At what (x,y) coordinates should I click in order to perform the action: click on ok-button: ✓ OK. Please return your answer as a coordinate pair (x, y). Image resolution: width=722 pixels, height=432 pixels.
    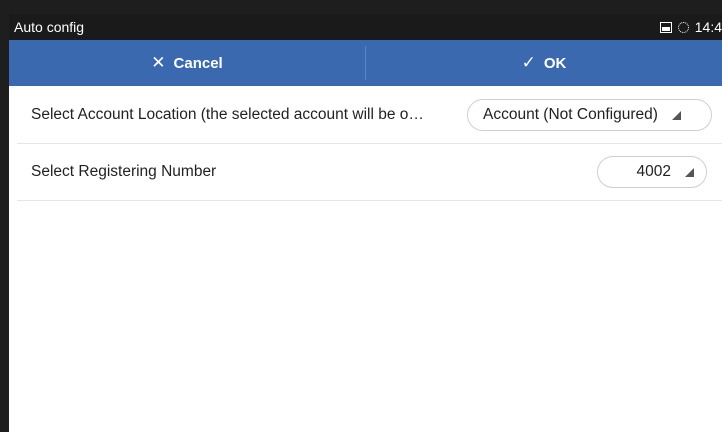
    Looking at the image, I should click on (544, 63).